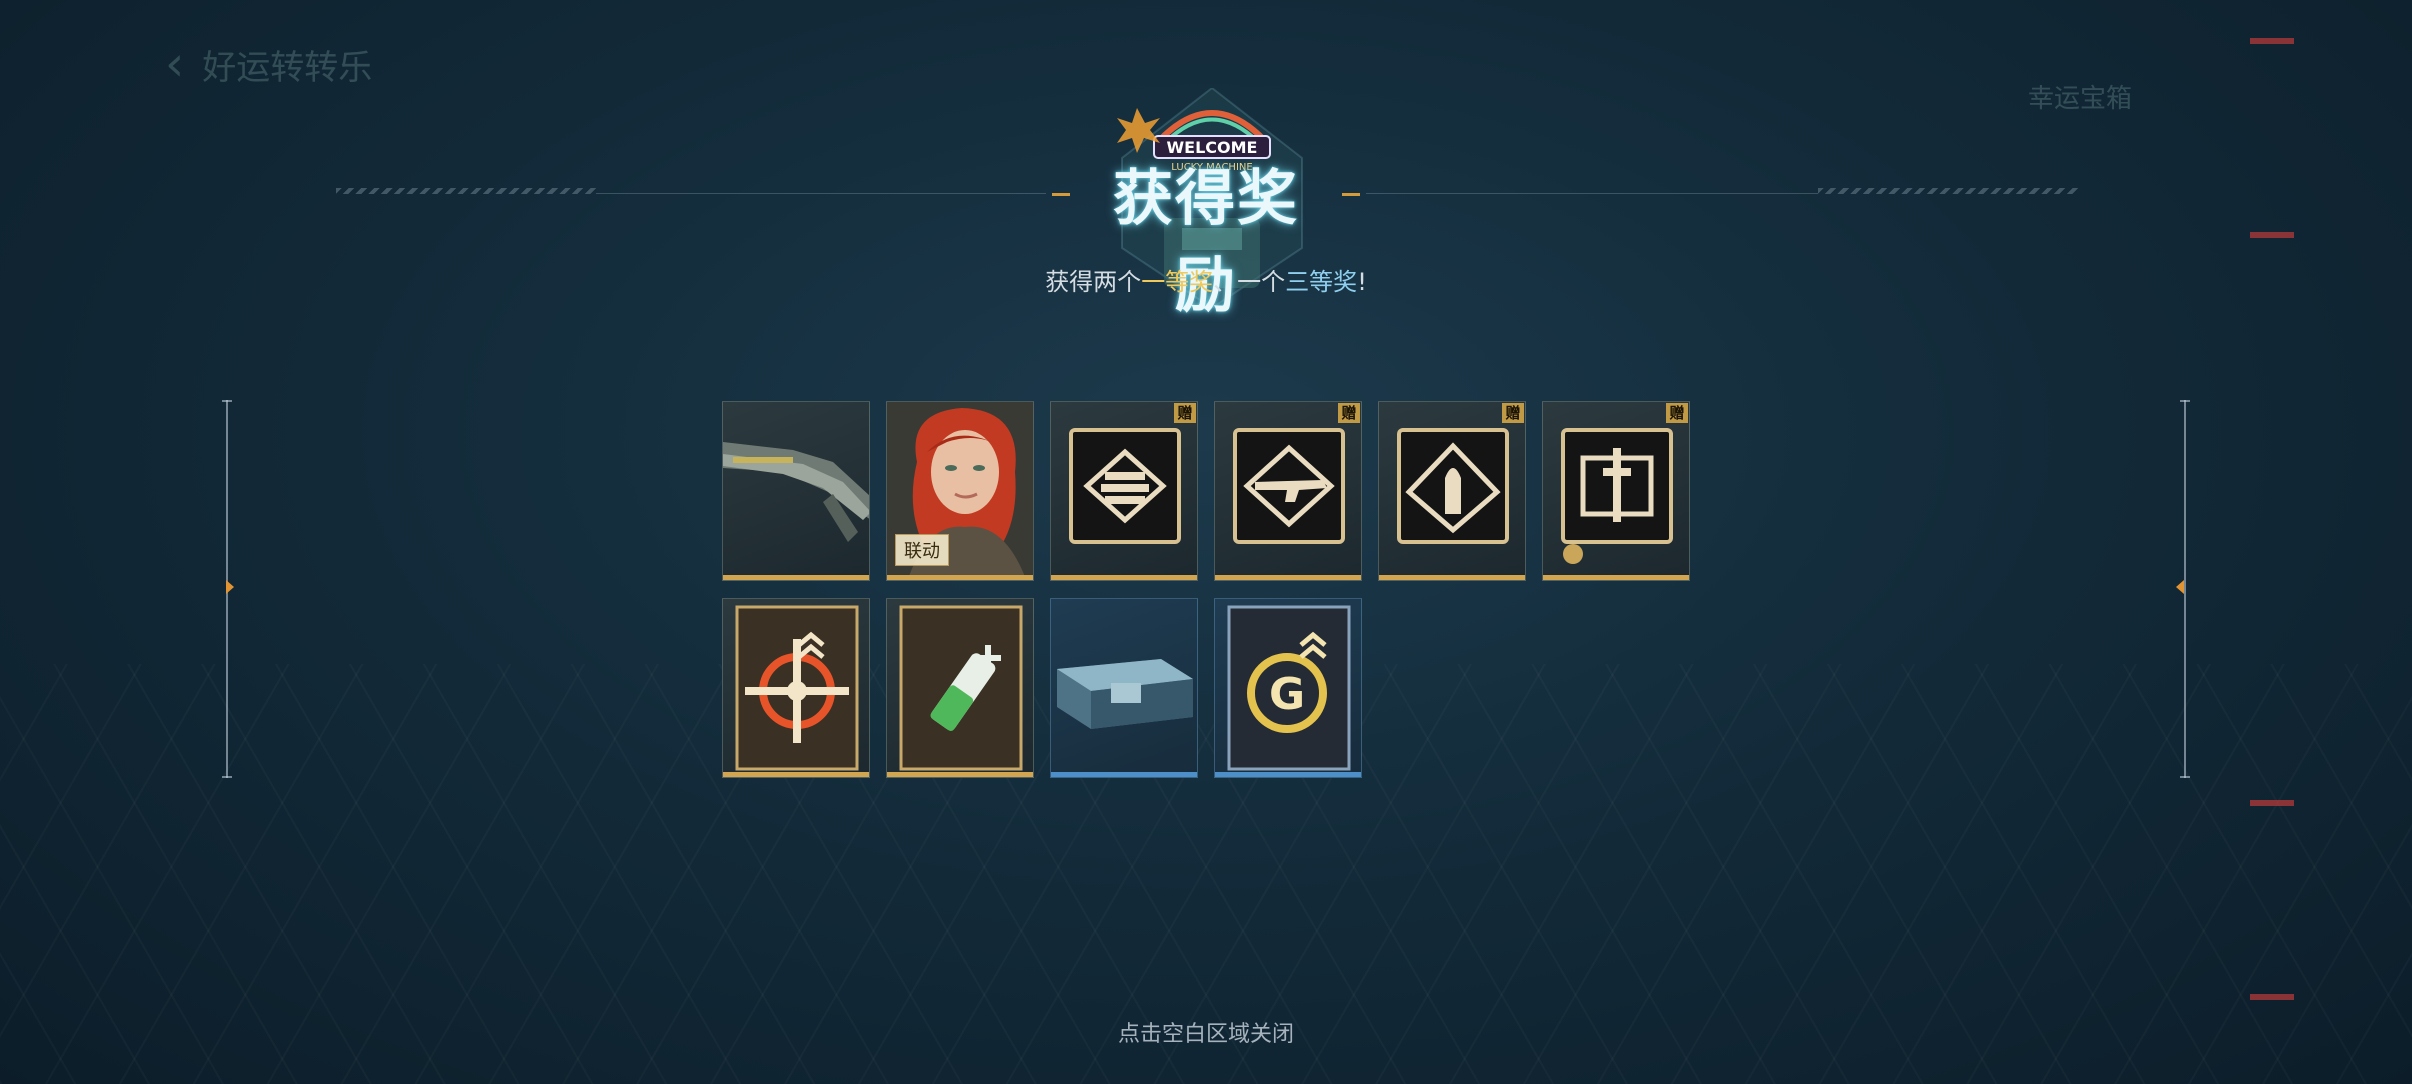  What do you see at coordinates (960, 491) in the screenshot?
I see `reward-item-character: 联动` at bounding box center [960, 491].